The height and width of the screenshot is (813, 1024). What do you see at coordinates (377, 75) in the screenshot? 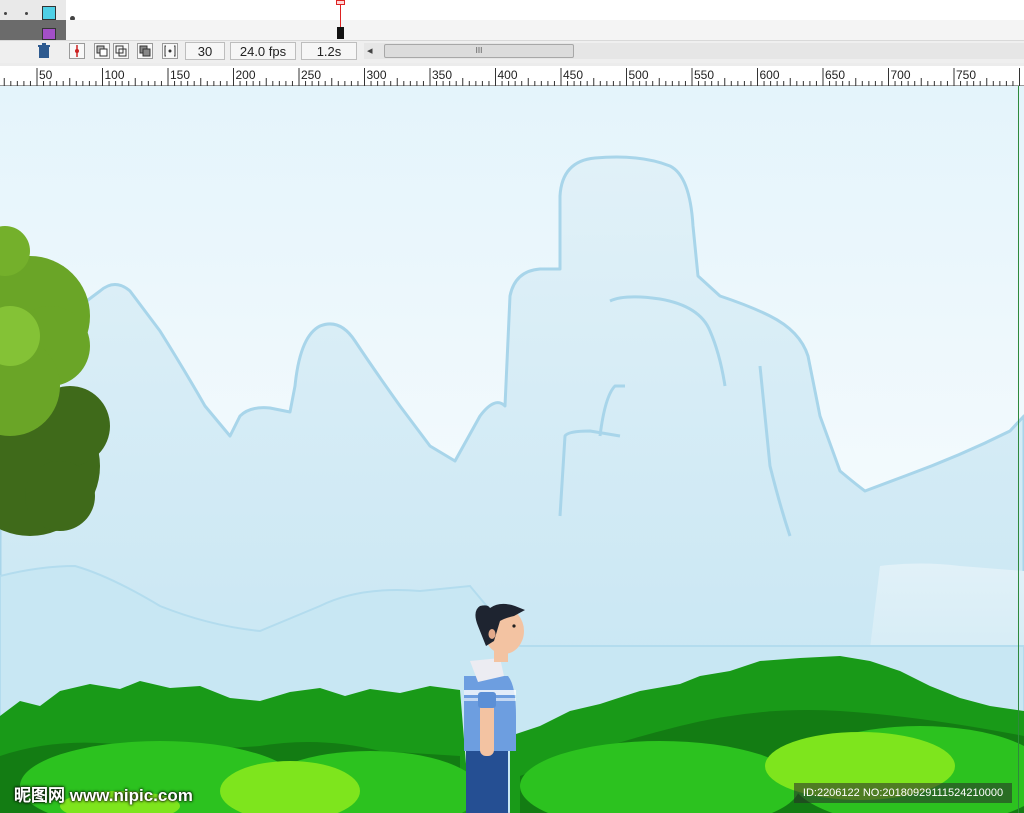
I see `ruler-label: 300` at bounding box center [377, 75].